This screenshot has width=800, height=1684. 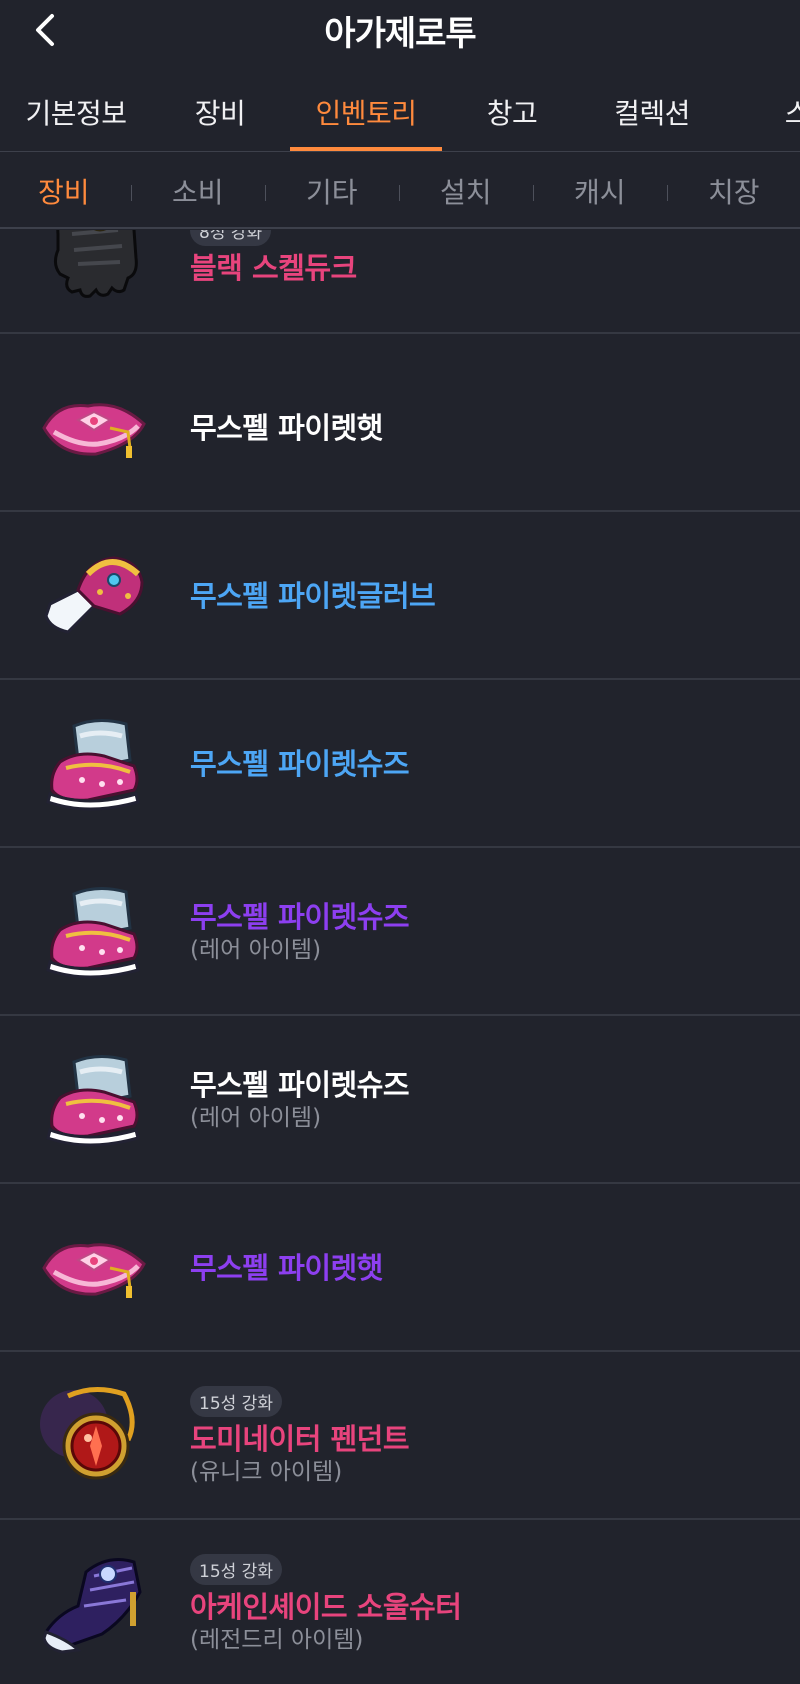 I want to click on item-grade: (유니크 아이템), so click(x=266, y=1472).